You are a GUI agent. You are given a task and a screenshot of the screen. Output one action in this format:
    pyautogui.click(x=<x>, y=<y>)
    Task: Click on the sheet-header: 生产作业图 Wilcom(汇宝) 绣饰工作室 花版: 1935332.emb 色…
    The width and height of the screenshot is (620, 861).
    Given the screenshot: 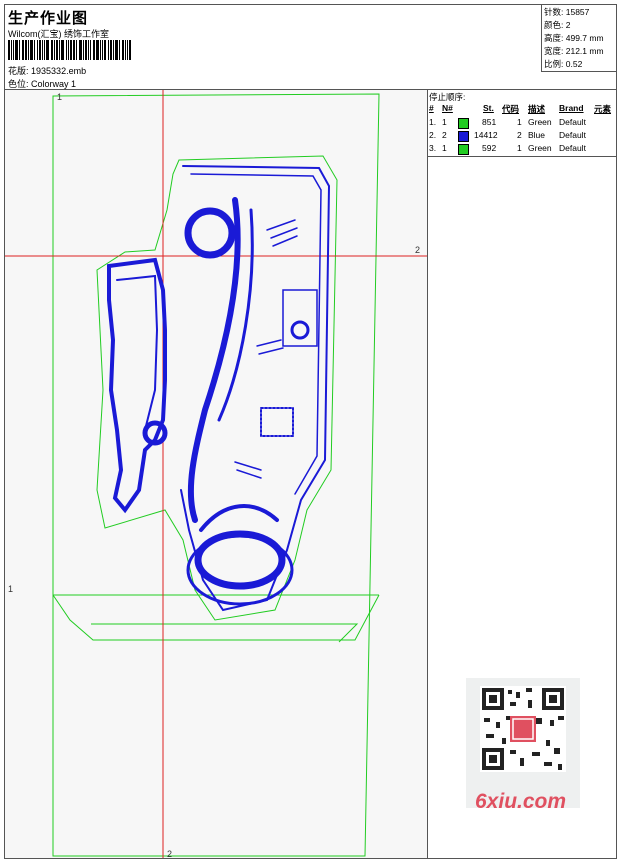 What is the action you would take?
    pyautogui.click(x=311, y=47)
    